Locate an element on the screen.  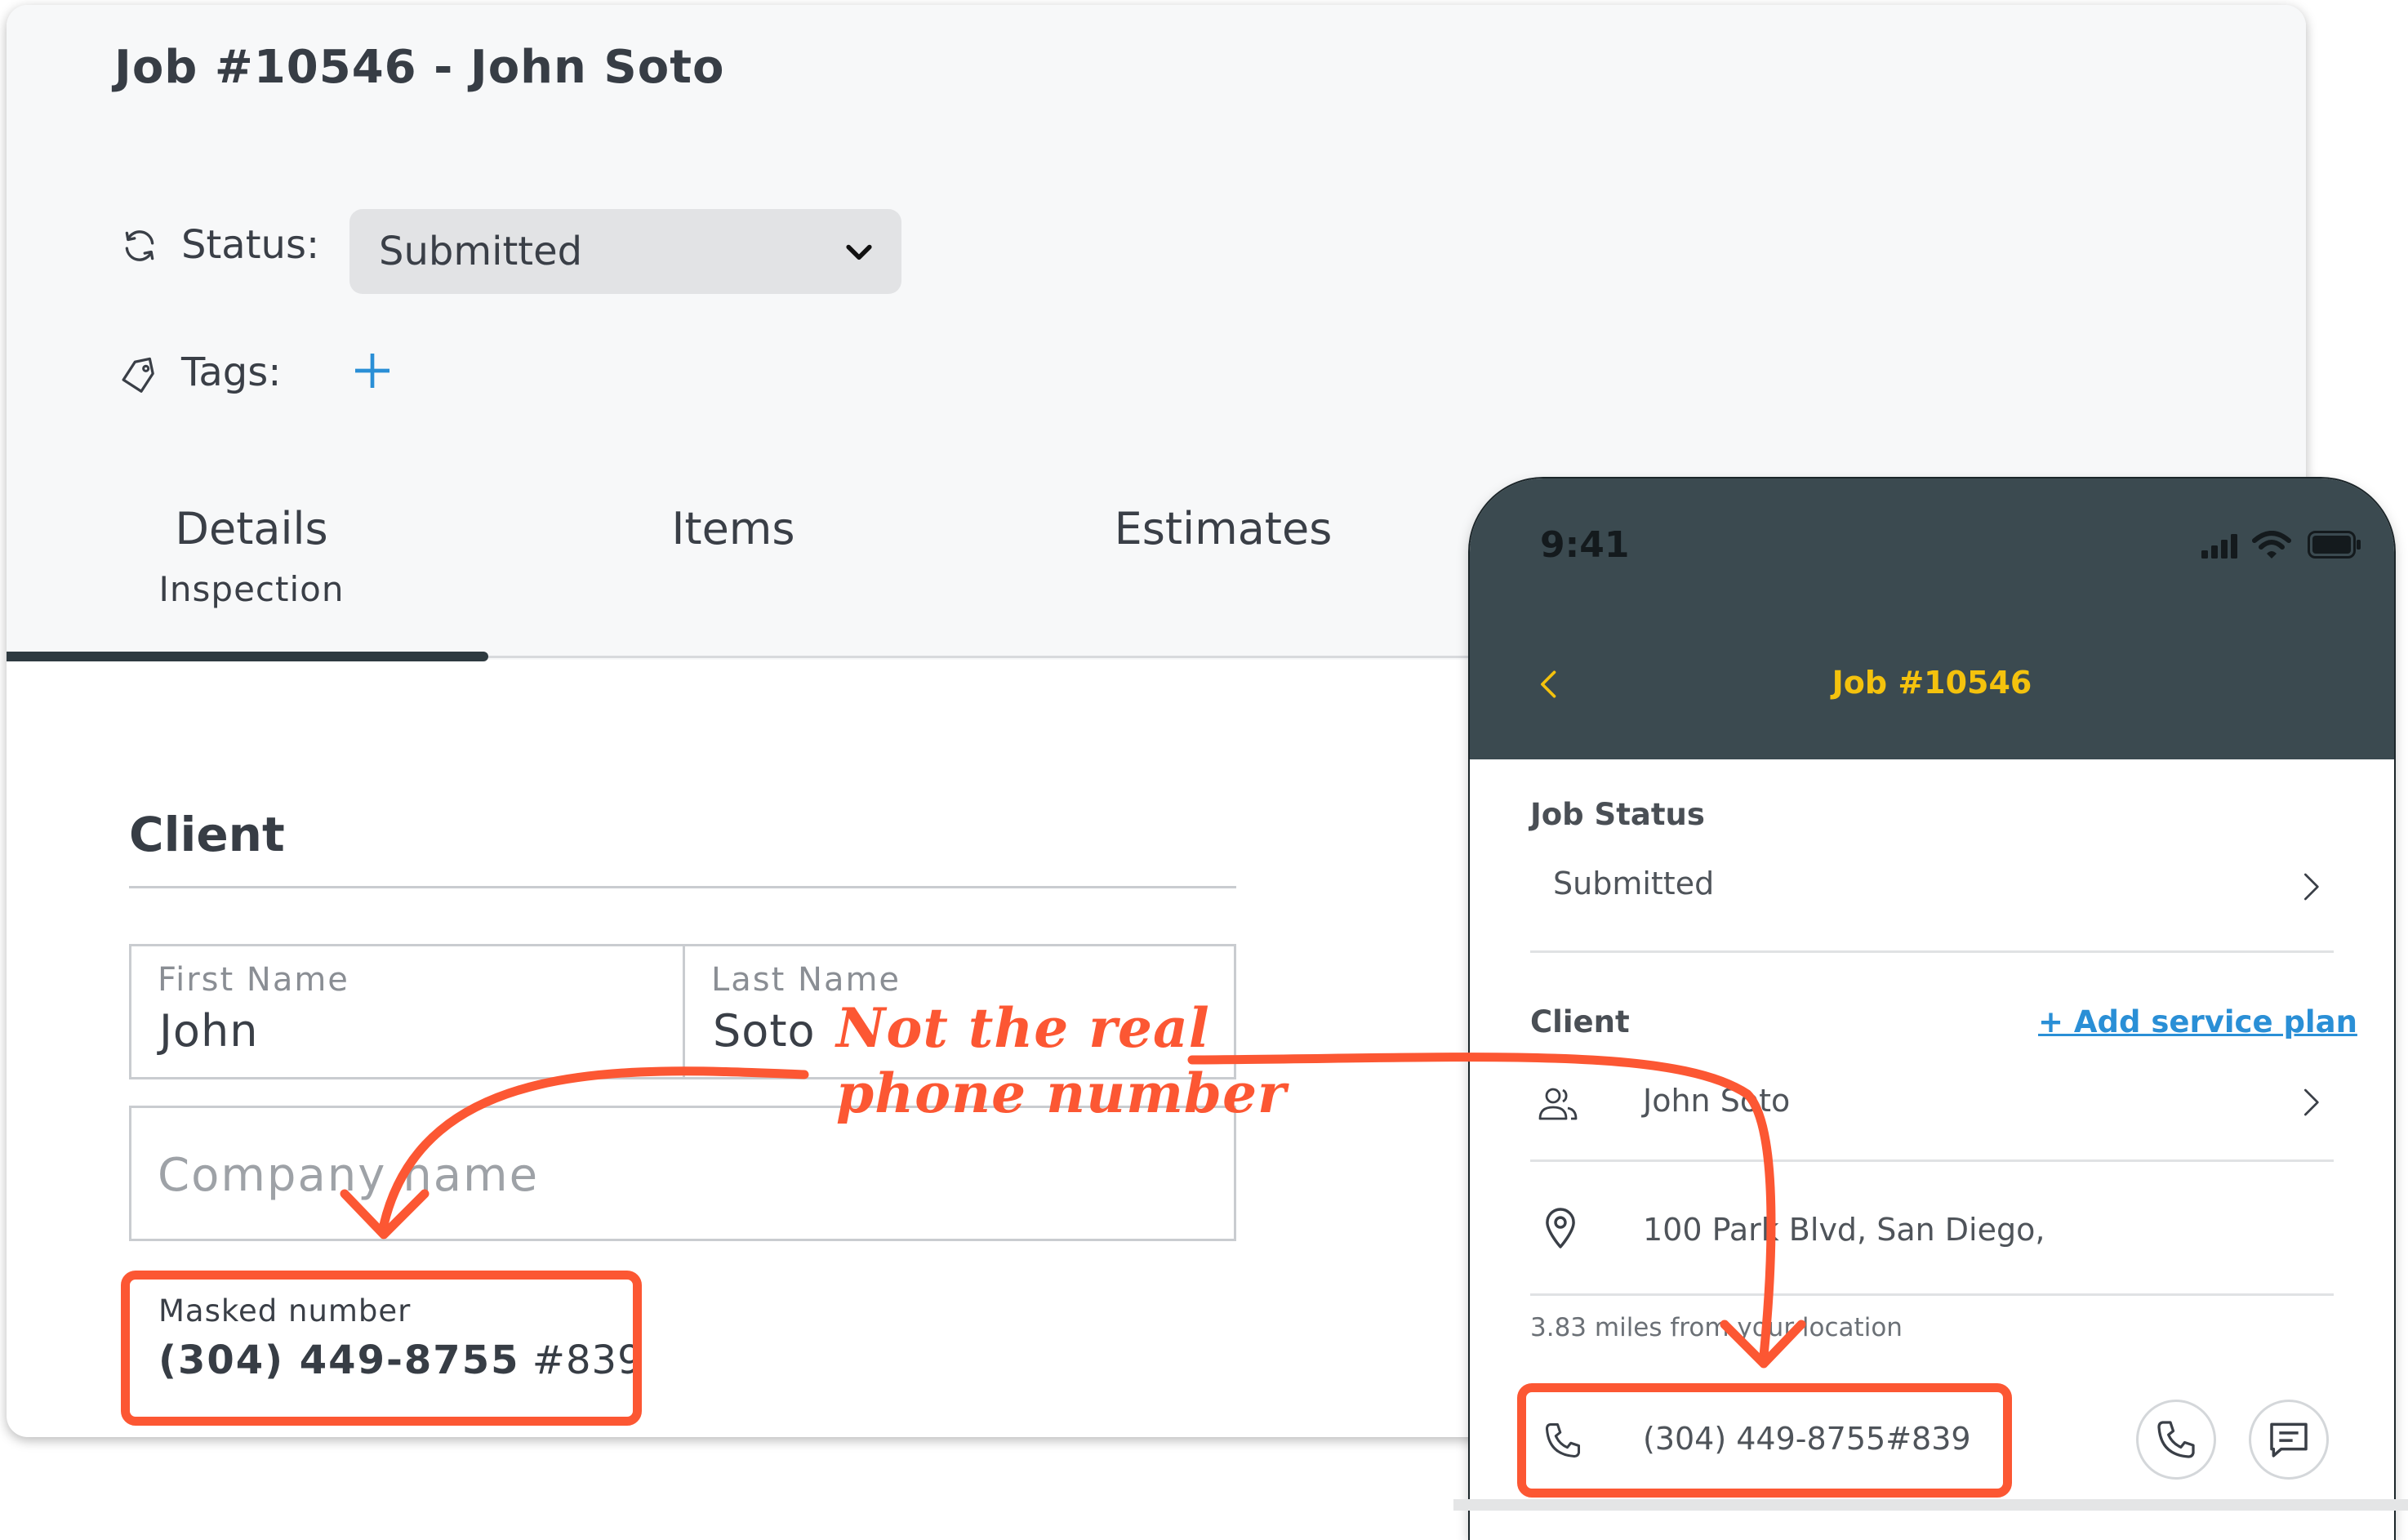
annotation-arrows is located at coordinates (1073, 1211).